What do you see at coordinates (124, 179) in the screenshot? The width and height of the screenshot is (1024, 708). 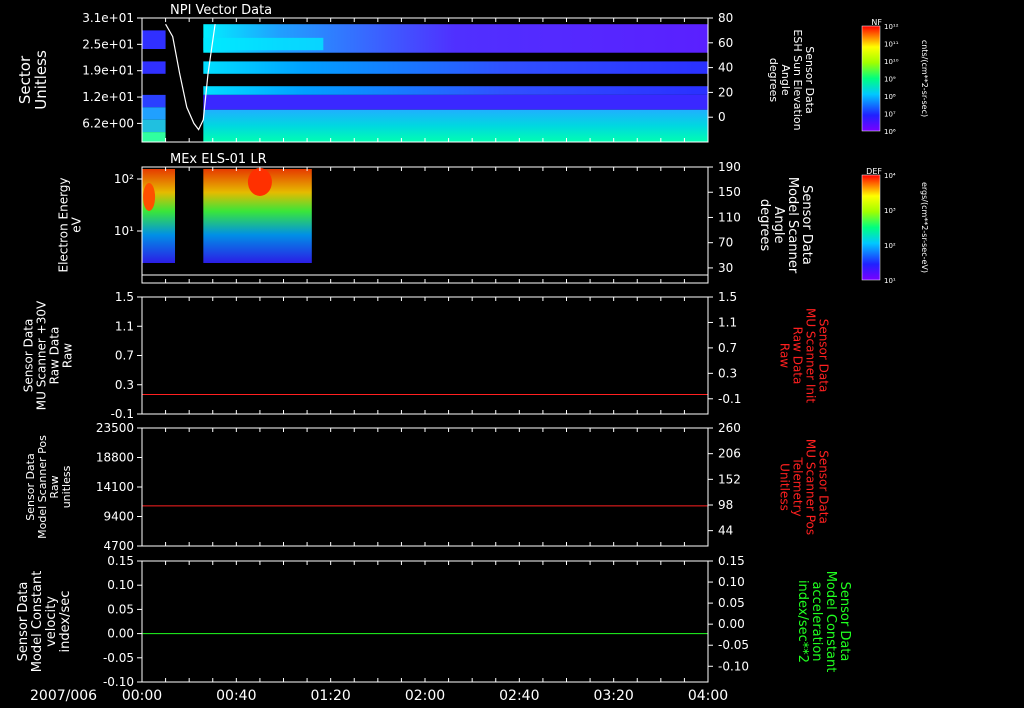 I see `left-tick-label: 10²` at bounding box center [124, 179].